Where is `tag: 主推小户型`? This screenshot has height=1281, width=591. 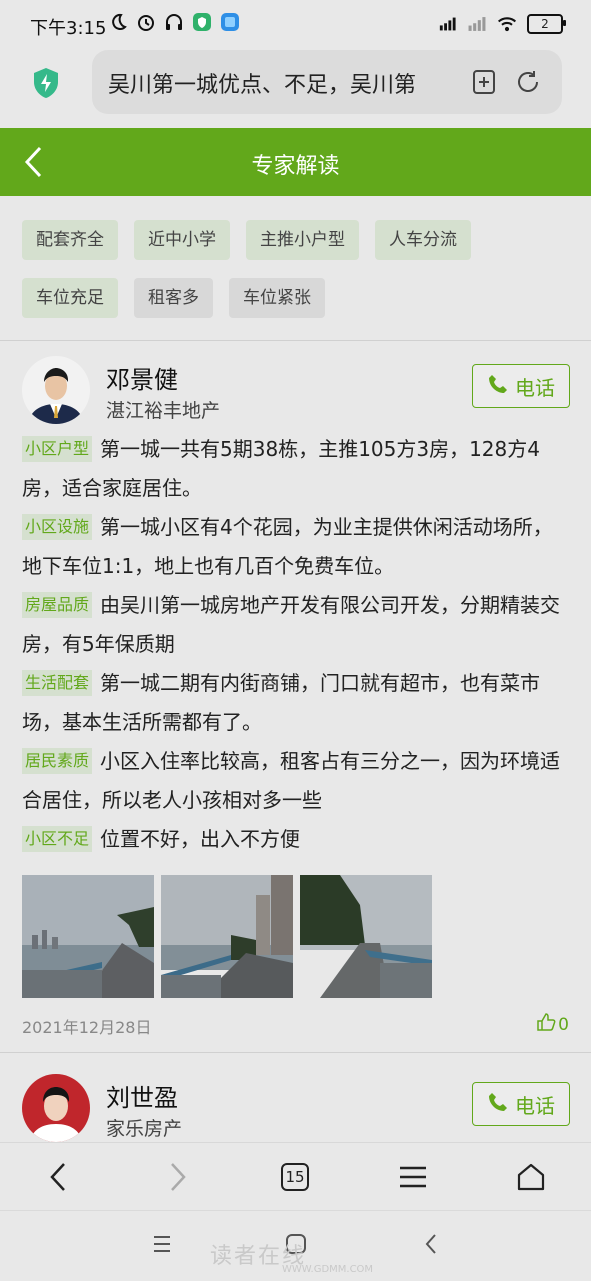 tag: 主推小户型 is located at coordinates (302, 240).